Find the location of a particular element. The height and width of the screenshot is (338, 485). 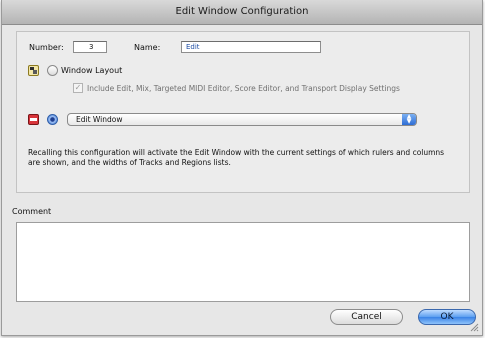

edit-window-radio is located at coordinates (52, 119).